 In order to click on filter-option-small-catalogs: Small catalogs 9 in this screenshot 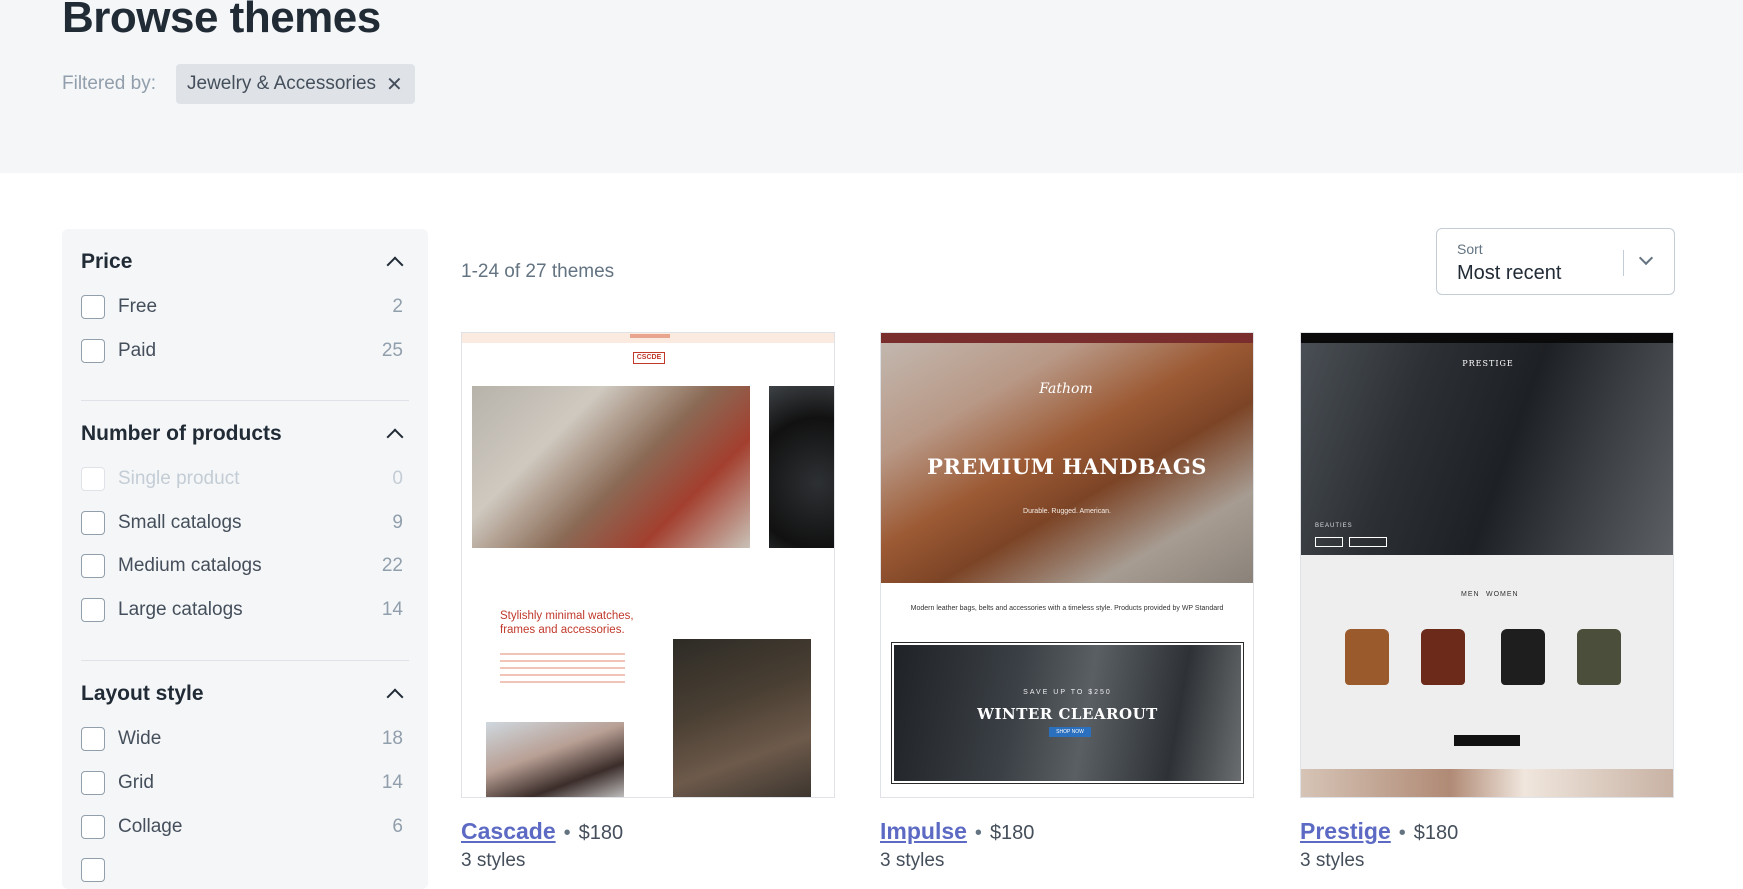, I will do `click(245, 523)`.